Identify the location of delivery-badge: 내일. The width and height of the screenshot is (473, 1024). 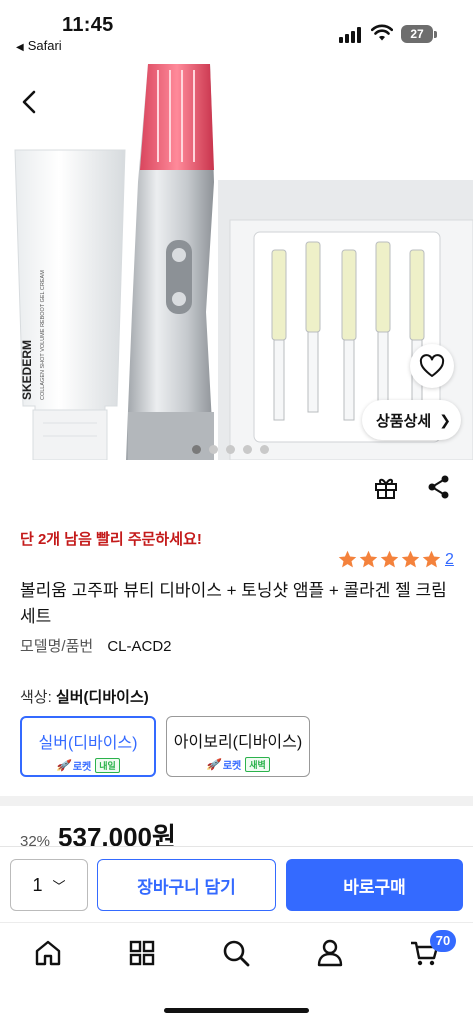
(107, 765).